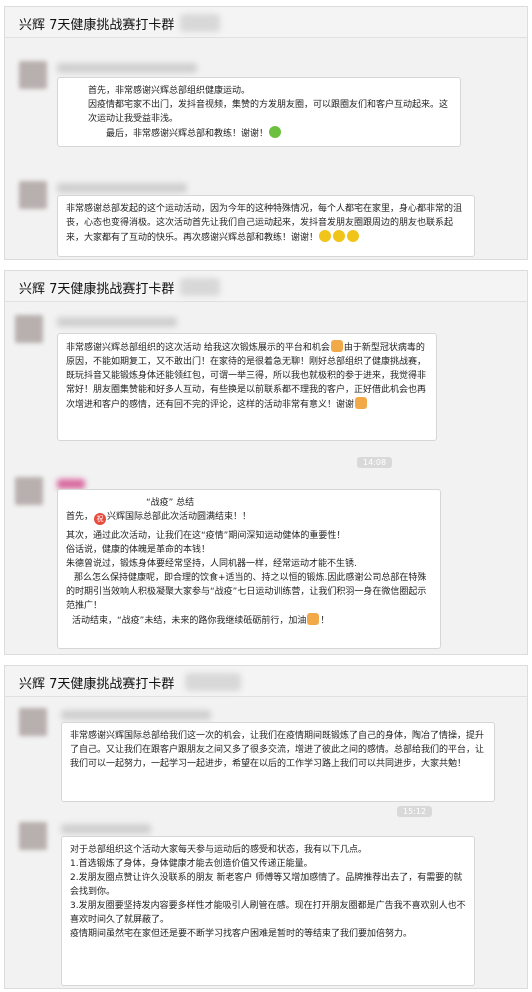  Describe the element at coordinates (241, 934) in the screenshot. I see `message-line: 疫情期间虽然宅在家但还是要不断学习找客户困难是暂时的等结束了我们要加倍努力。` at that location.